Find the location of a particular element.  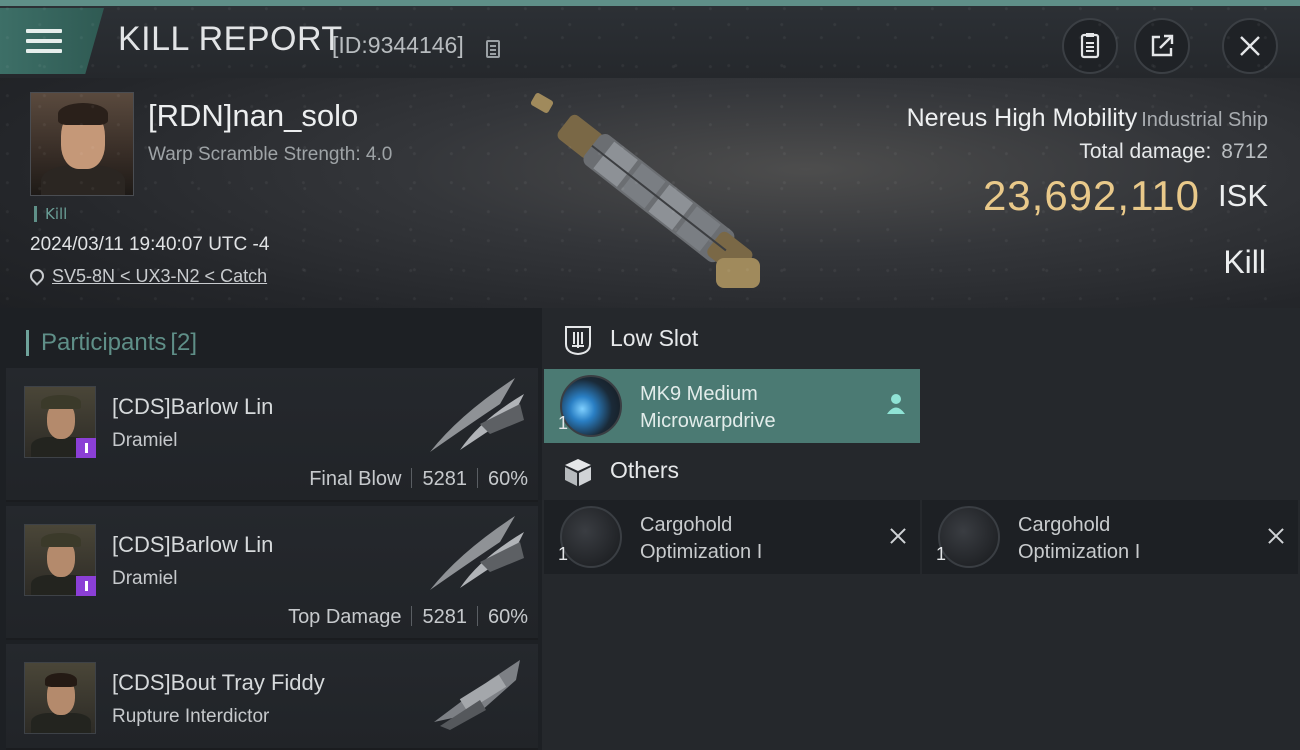

low-slot-header: Low Slot is located at coordinates (630, 340).